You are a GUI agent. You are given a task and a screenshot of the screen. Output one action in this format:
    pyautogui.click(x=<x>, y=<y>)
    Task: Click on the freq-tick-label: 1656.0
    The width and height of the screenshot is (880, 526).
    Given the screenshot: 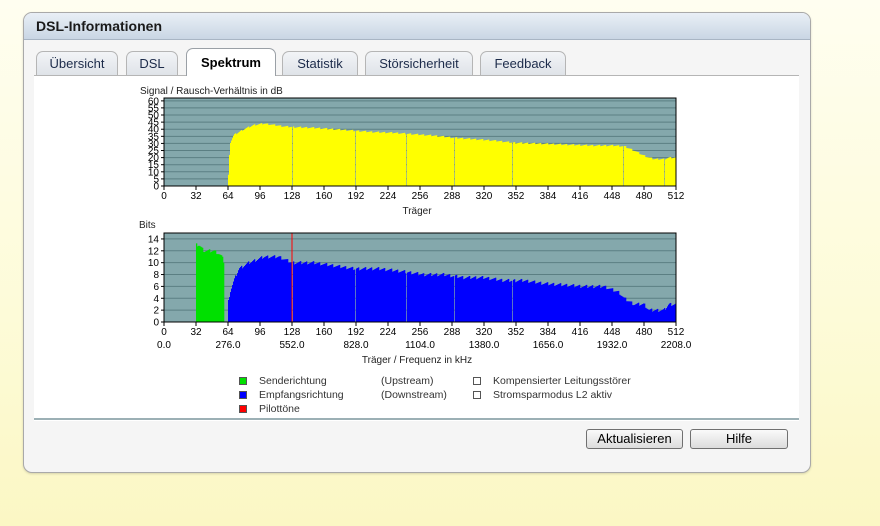 What is the action you would take?
    pyautogui.click(x=548, y=345)
    